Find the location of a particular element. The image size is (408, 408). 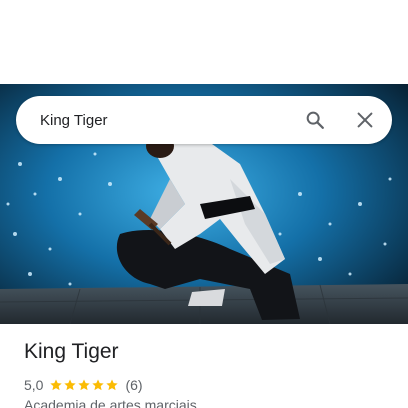

rating-value: 5,0 is located at coordinates (34, 385).